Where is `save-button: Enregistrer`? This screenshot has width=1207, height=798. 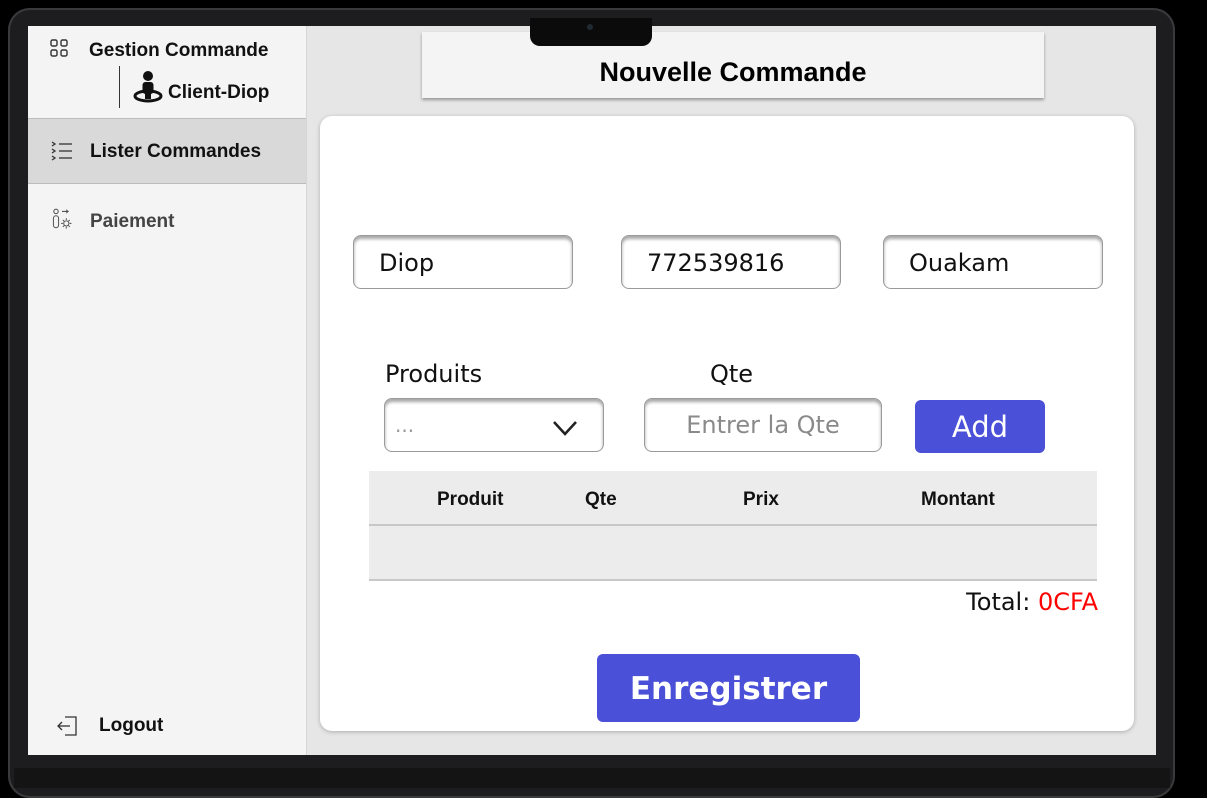
save-button: Enregistrer is located at coordinates (728, 688).